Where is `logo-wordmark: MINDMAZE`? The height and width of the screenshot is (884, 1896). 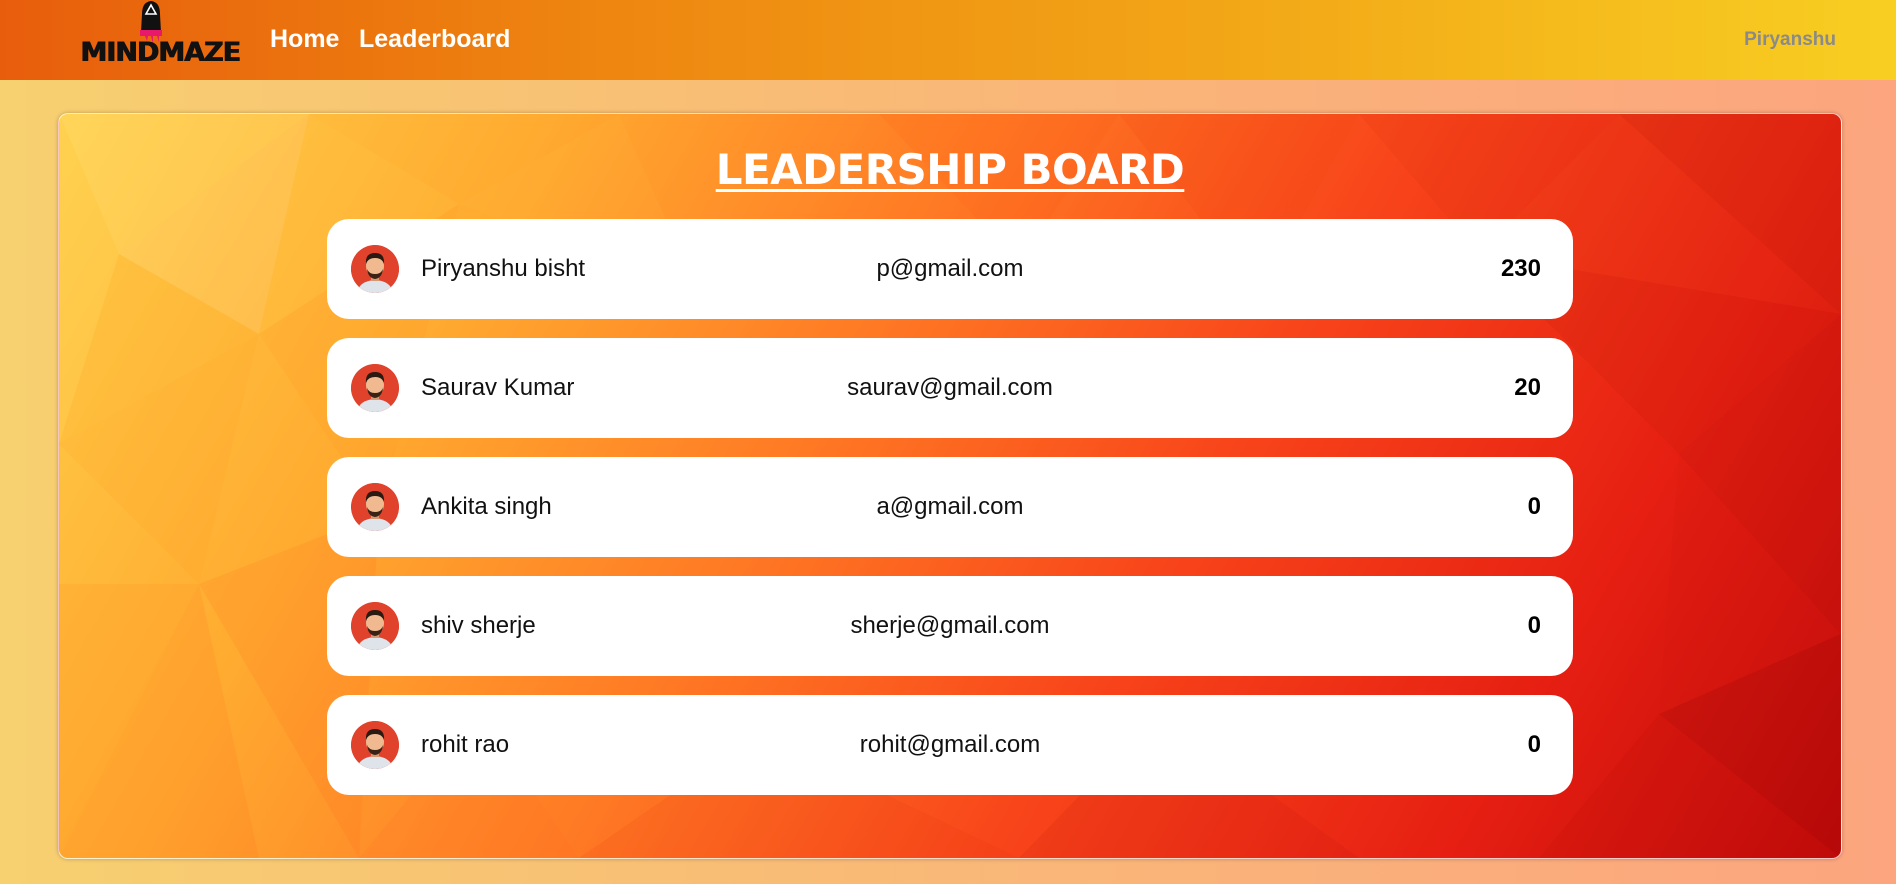
logo-wordmark: MINDMAZE is located at coordinates (160, 52).